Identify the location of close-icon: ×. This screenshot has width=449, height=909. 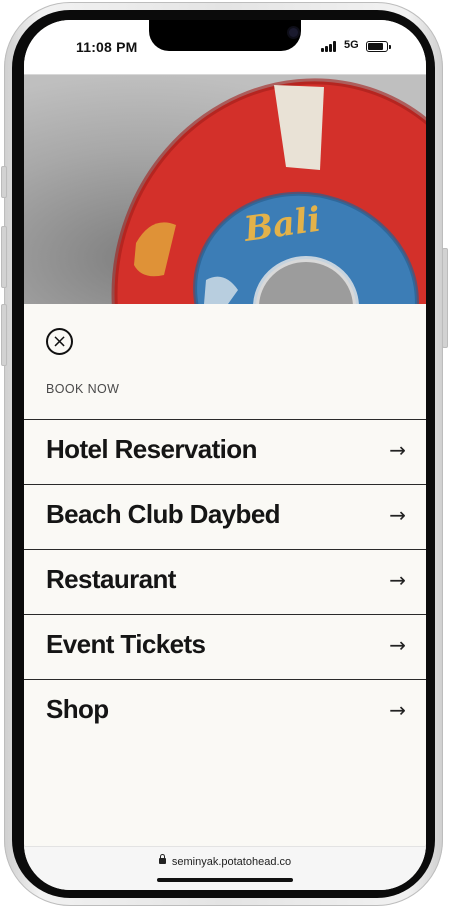
(59, 341).